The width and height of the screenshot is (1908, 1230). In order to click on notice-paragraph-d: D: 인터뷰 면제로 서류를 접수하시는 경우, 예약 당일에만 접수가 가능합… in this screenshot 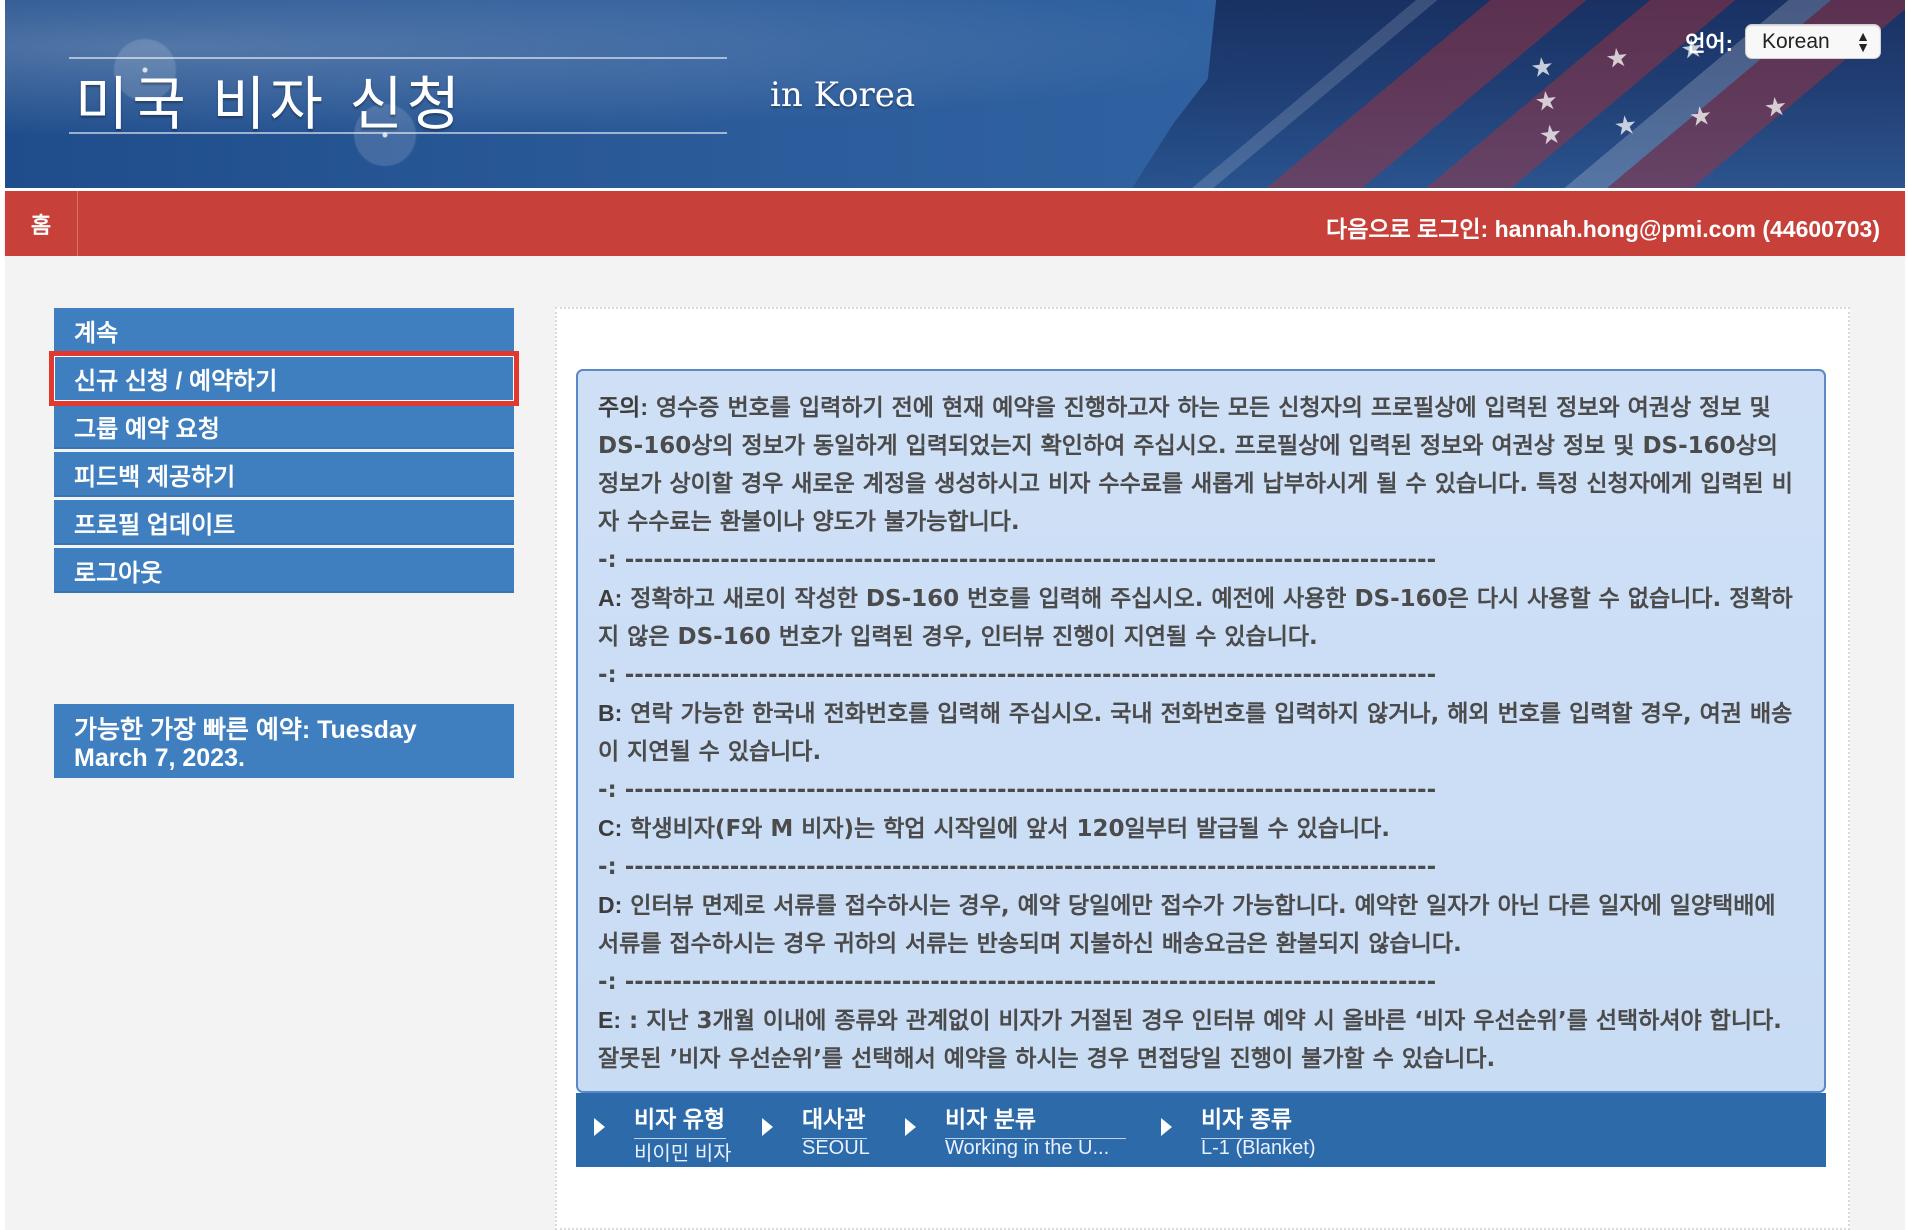, I will do `click(1201, 924)`.